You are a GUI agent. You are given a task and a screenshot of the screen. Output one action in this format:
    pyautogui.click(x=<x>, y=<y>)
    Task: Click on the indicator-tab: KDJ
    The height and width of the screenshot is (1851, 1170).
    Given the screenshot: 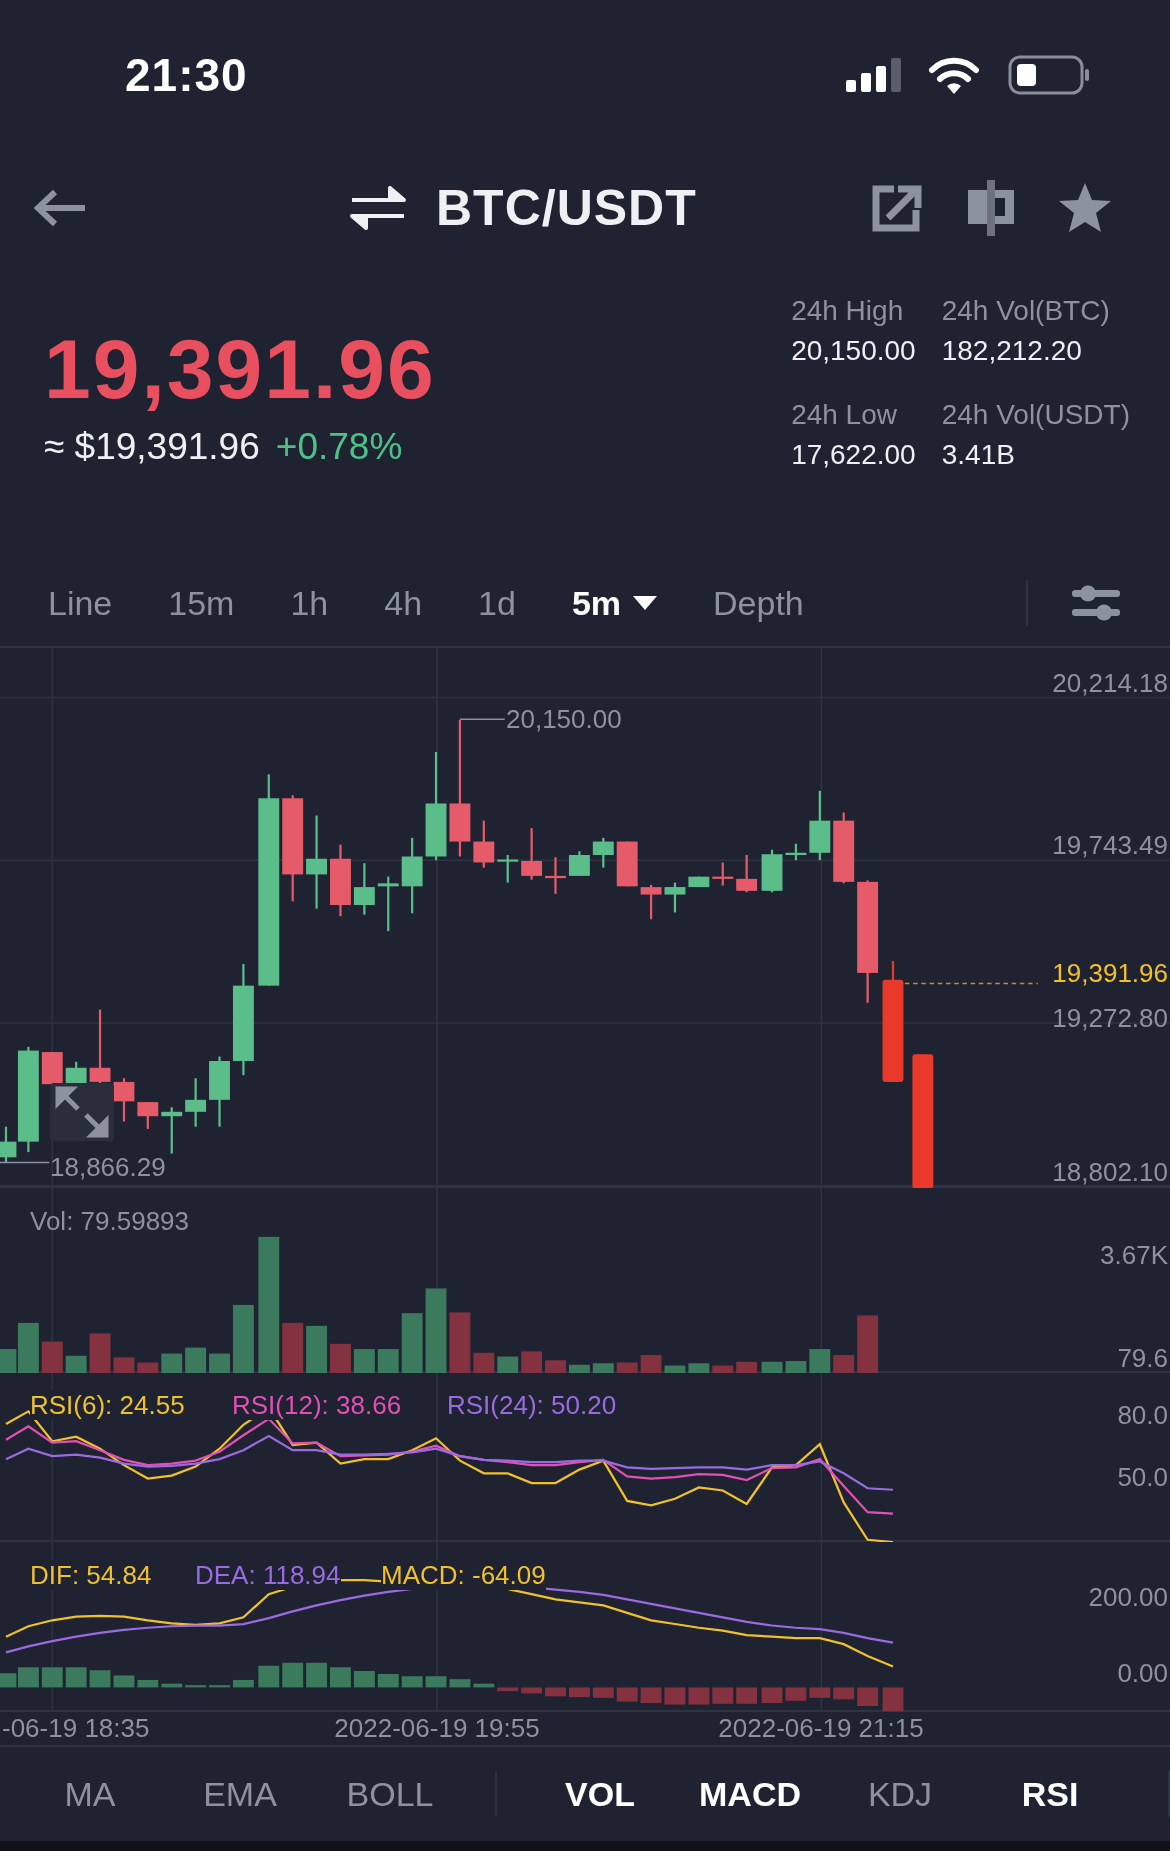 What is the action you would take?
    pyautogui.click(x=900, y=1794)
    